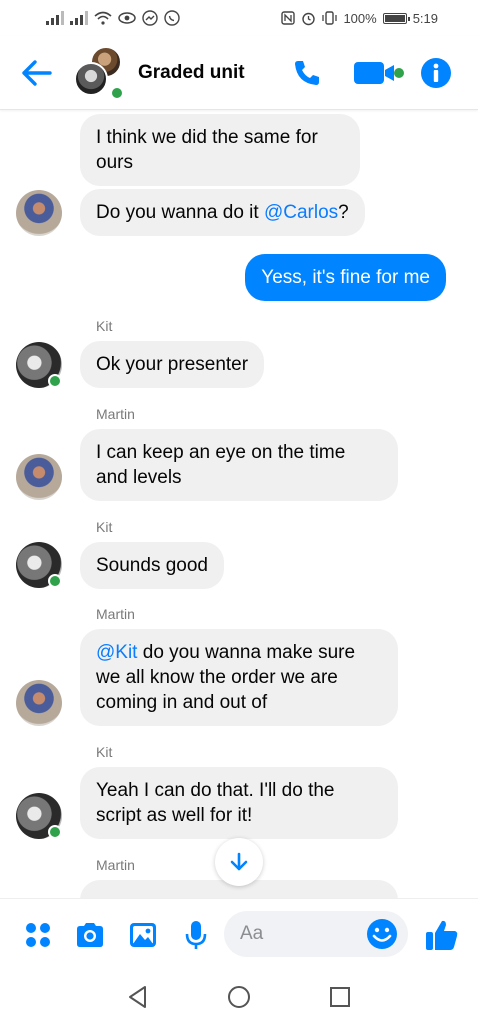 The height and width of the screenshot is (1023, 478). I want to click on message-text: Ok your presenter, so click(172, 364).